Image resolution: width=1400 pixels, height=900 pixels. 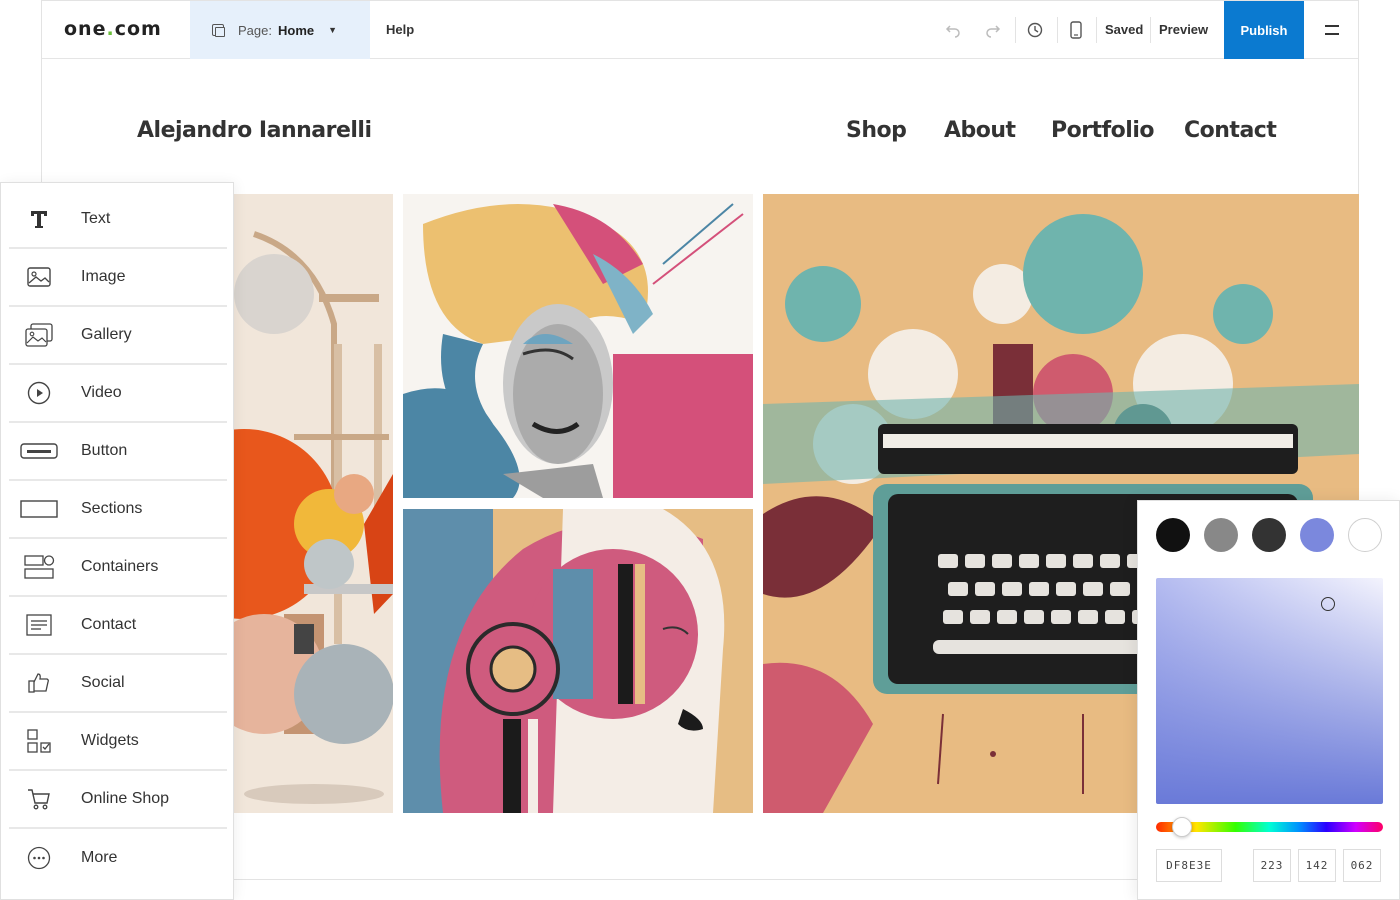 What do you see at coordinates (1365, 535) in the screenshot?
I see `swatch-white` at bounding box center [1365, 535].